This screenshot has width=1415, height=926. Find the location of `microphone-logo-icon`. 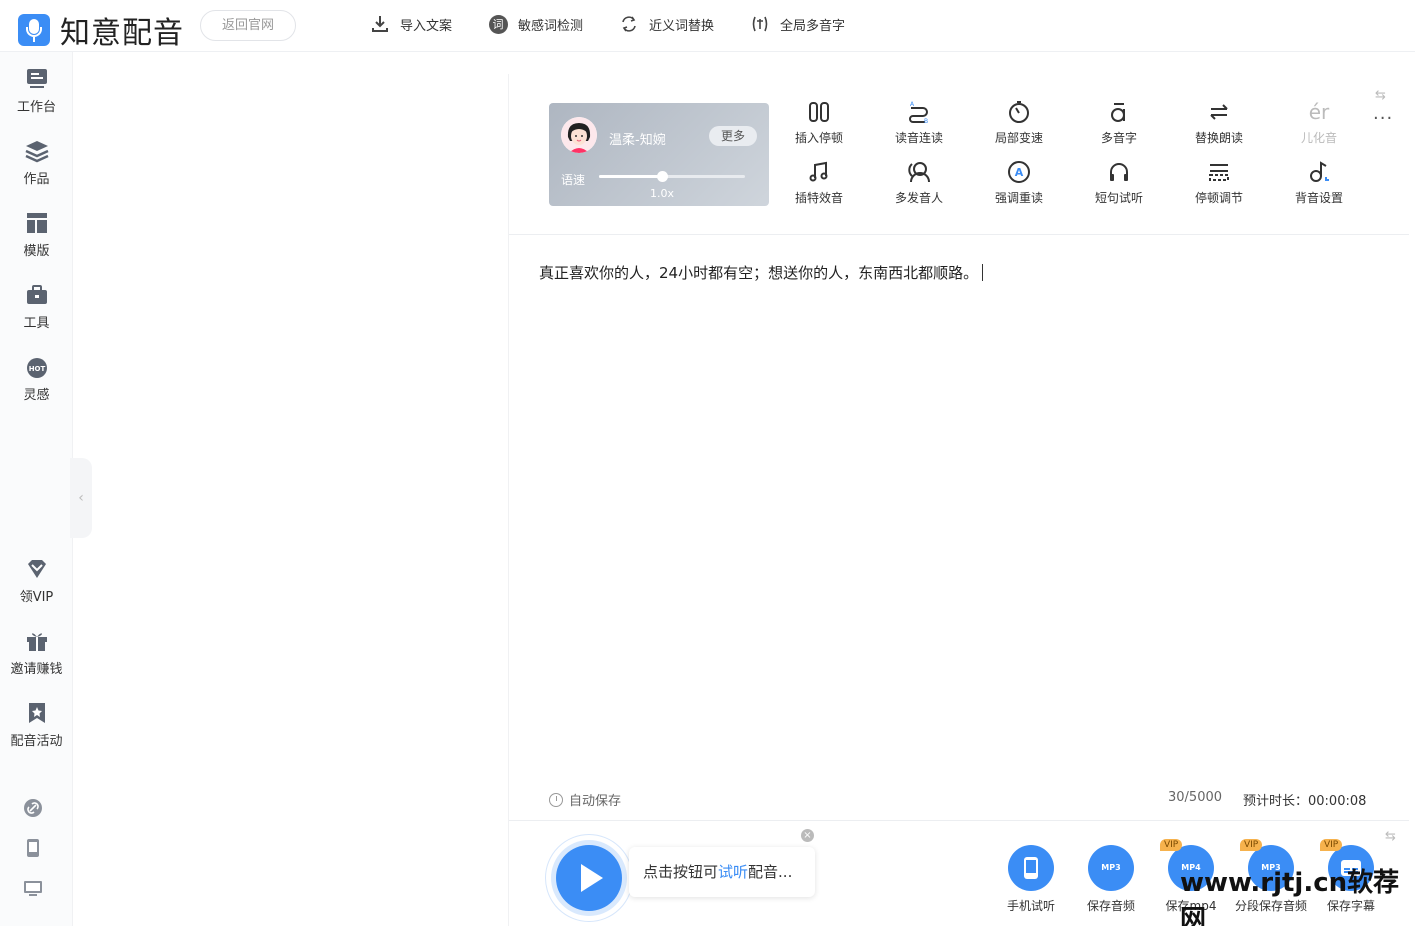

microphone-logo-icon is located at coordinates (34, 30).